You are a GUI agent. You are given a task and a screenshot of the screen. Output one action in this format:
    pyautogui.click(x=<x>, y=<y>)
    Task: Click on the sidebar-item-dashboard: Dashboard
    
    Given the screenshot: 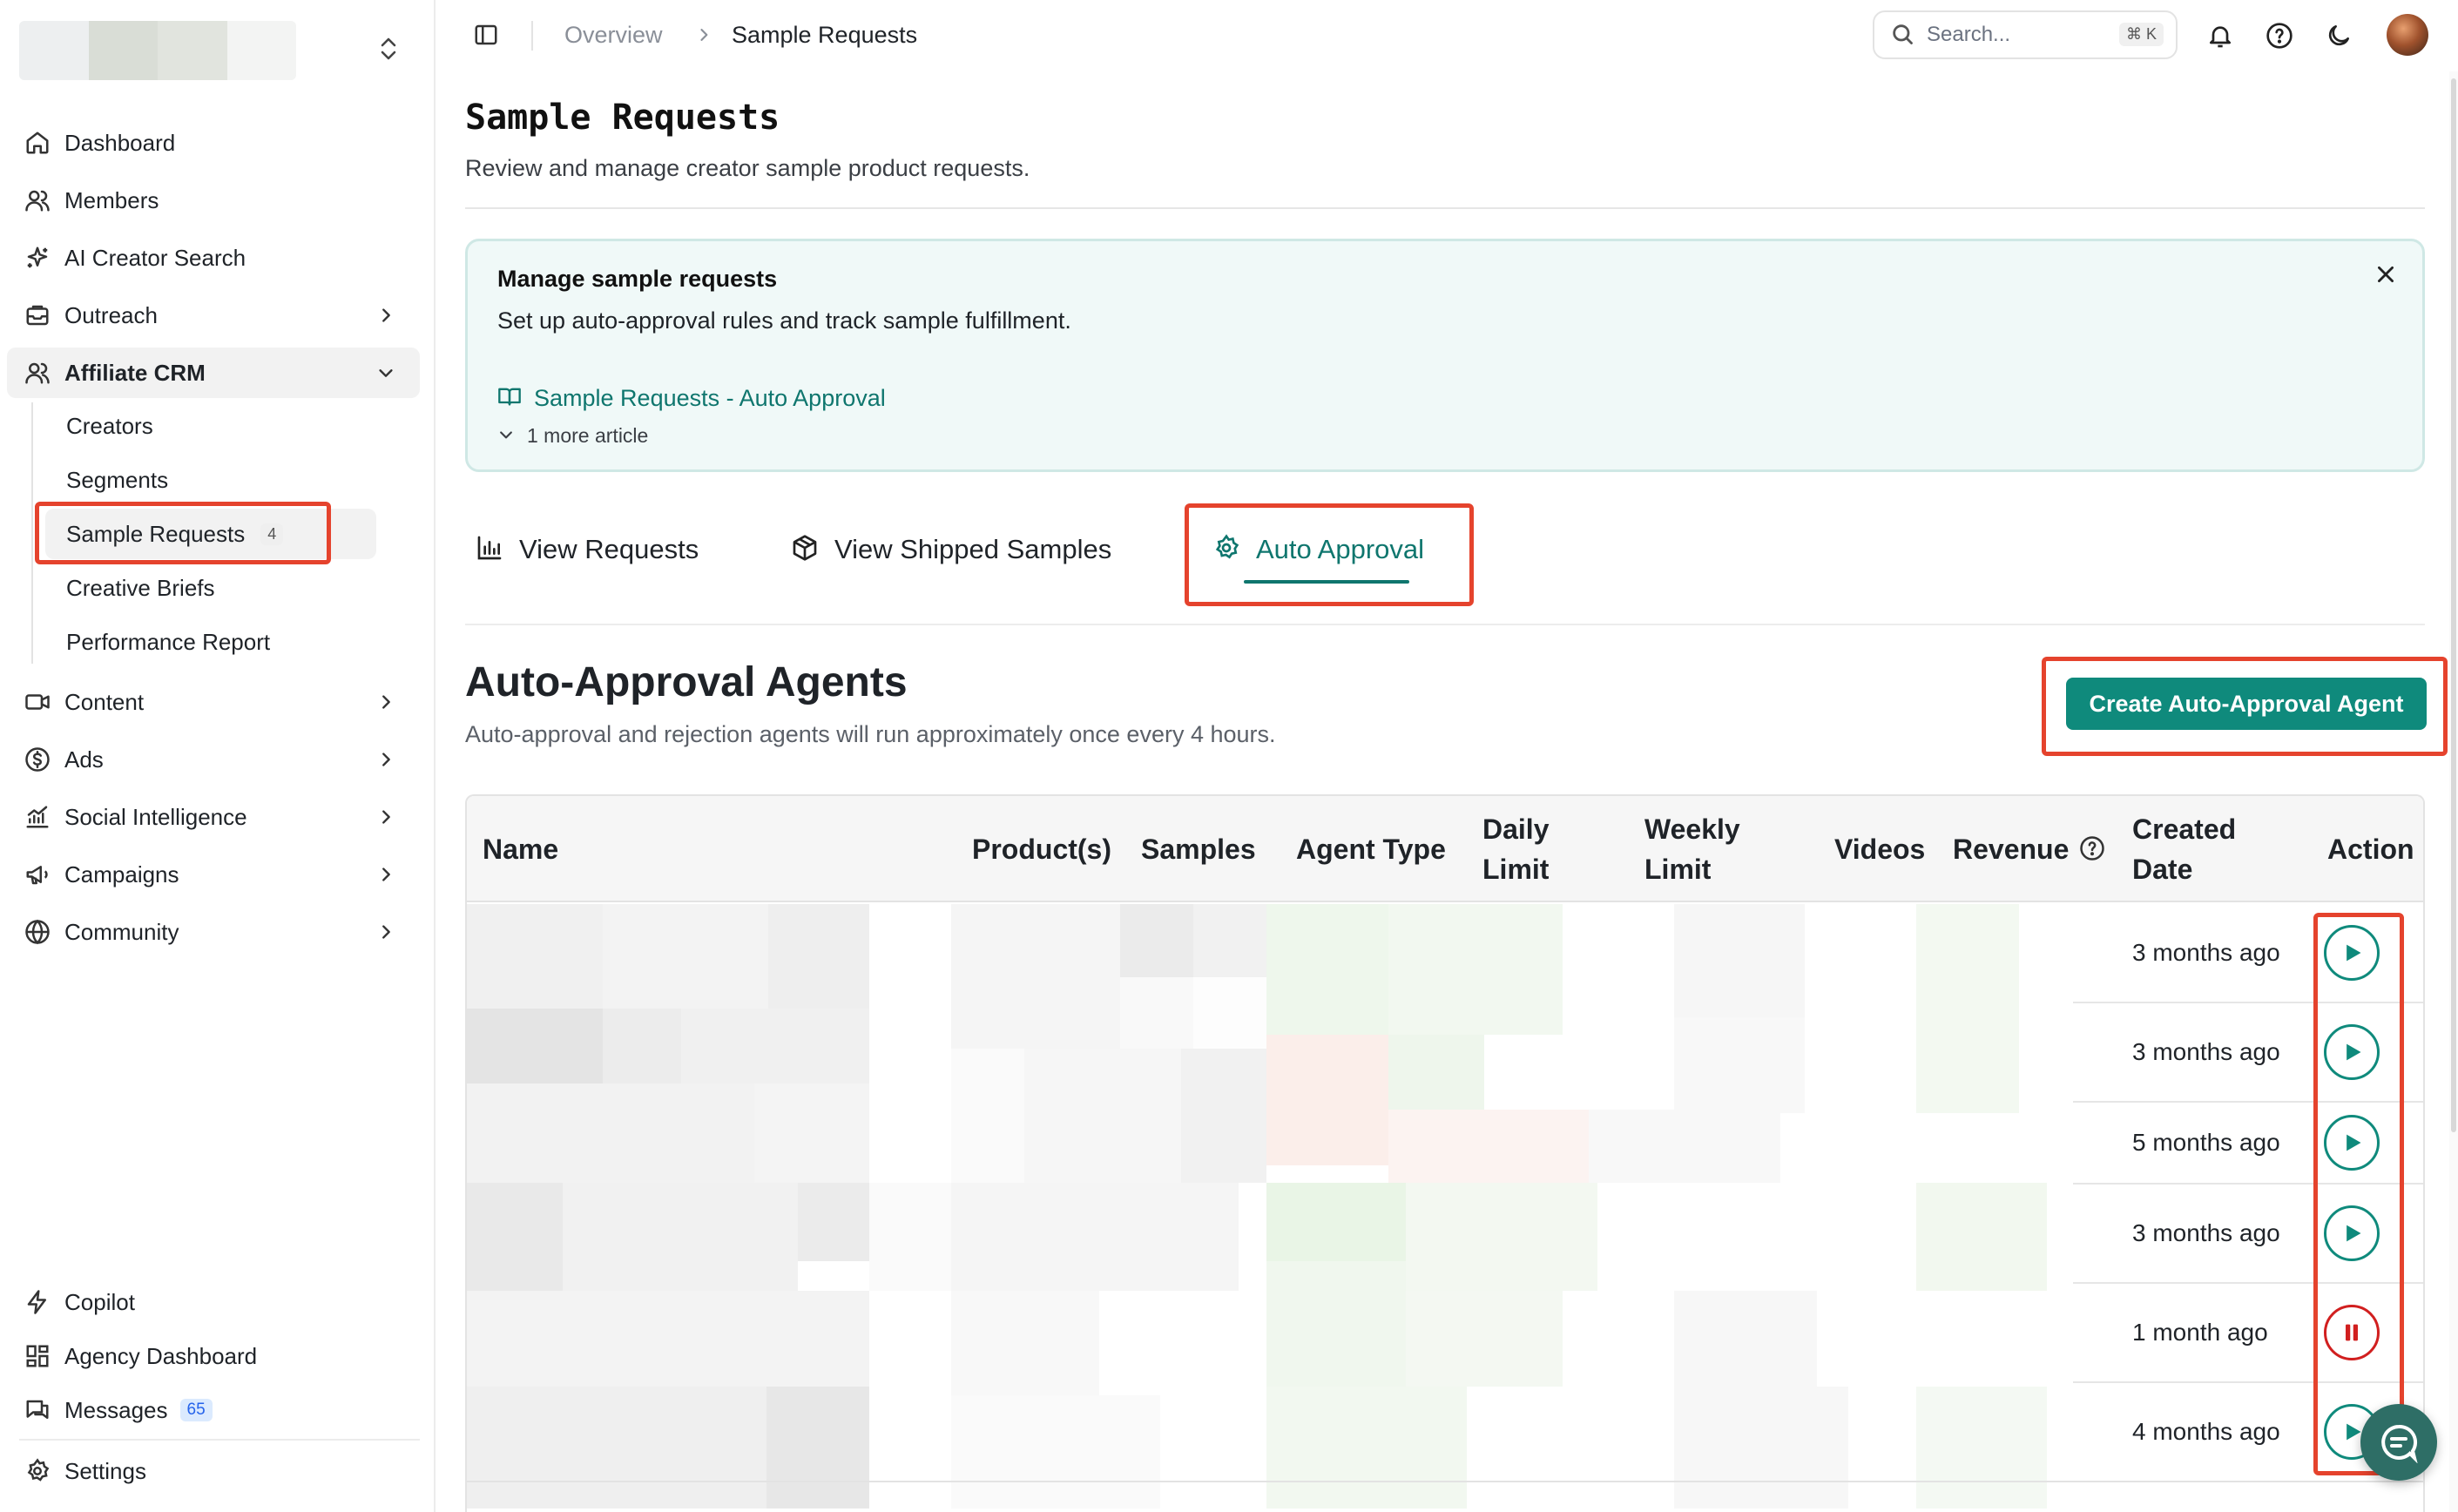 What is the action you would take?
    pyautogui.click(x=213, y=143)
    